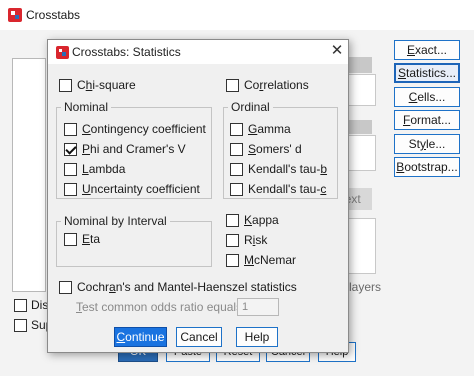 The width and height of the screenshot is (474, 376). What do you see at coordinates (248, 220) in the screenshot?
I see `kappa-mnemonic: K` at bounding box center [248, 220].